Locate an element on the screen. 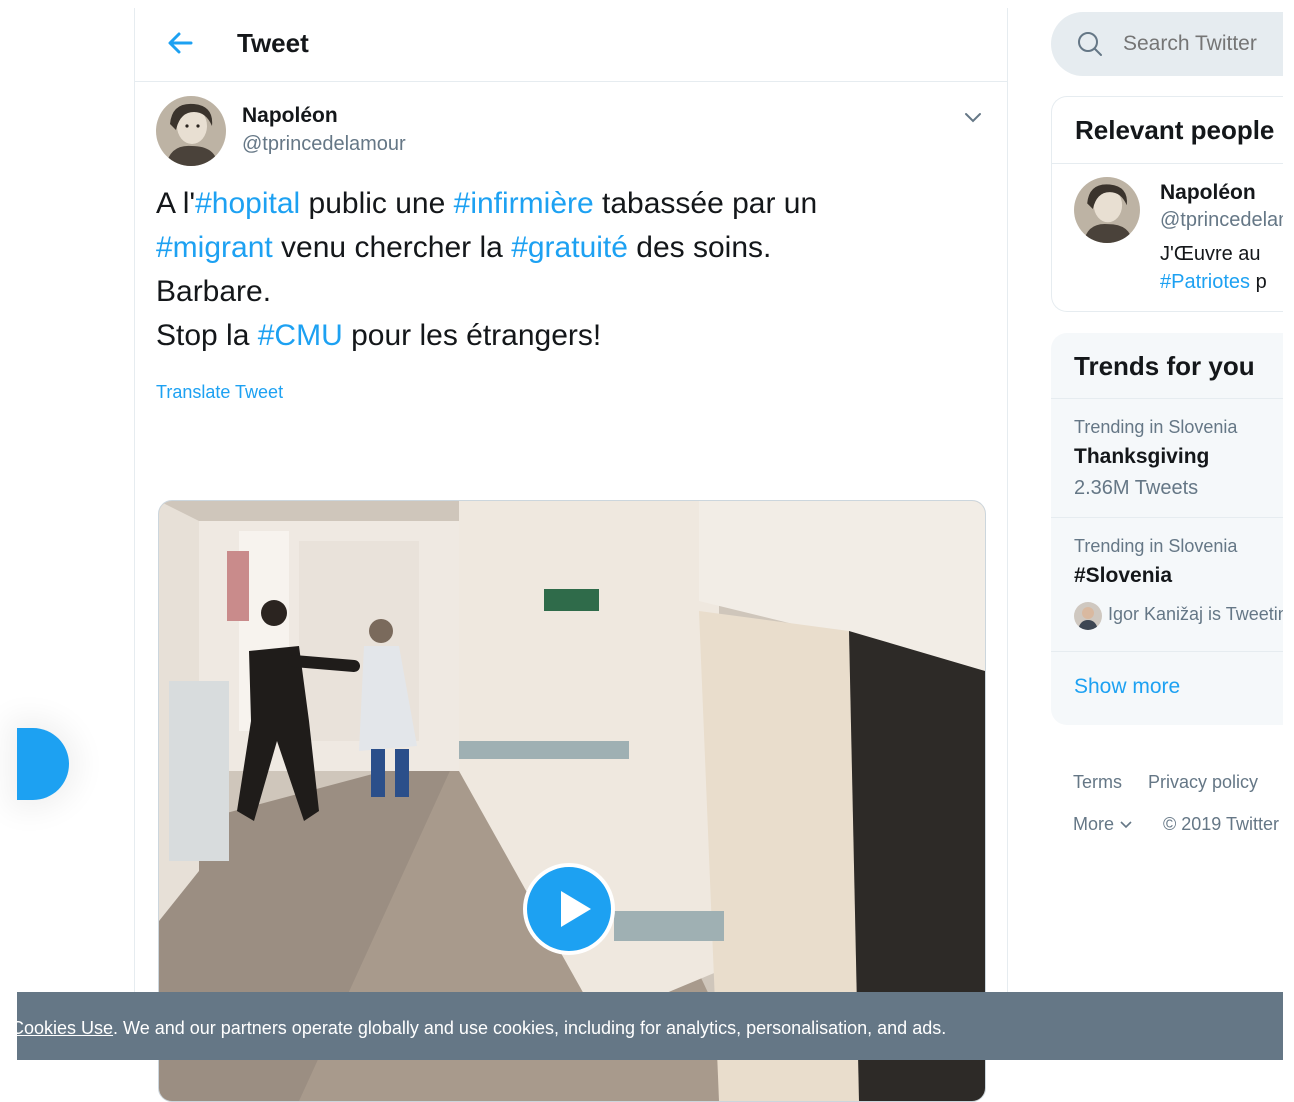 This screenshot has width=1294, height=1102. copyright-text: © 2019 Twitter is located at coordinates (1221, 824).